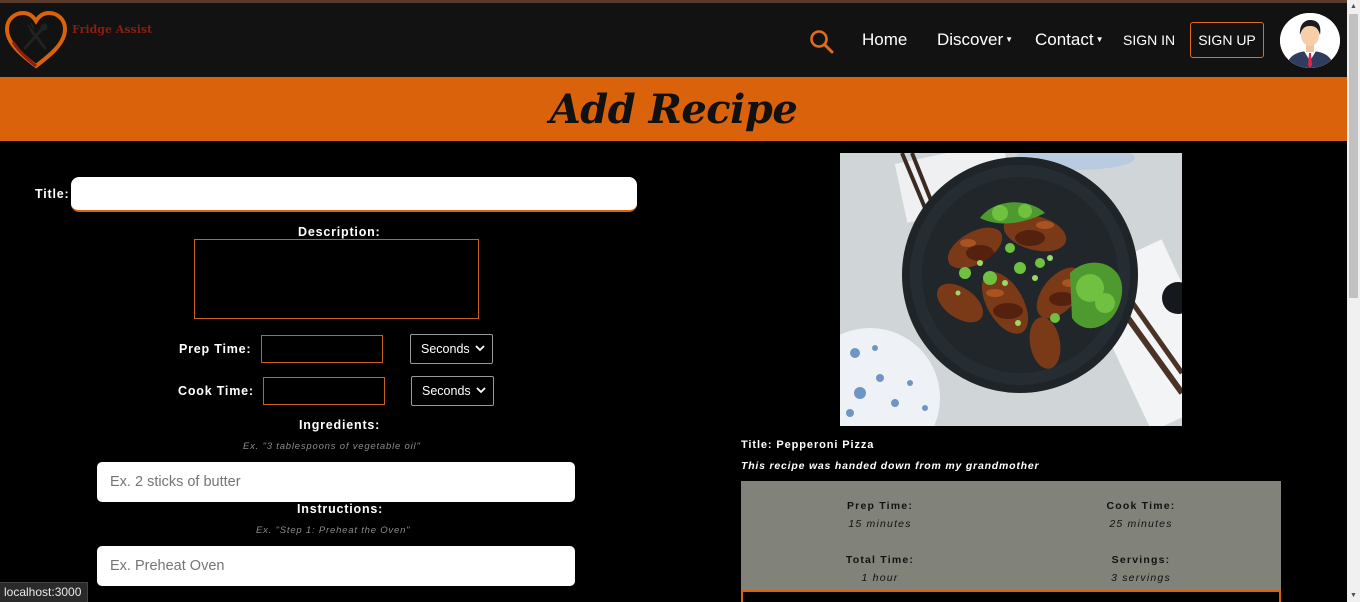 This screenshot has width=1360, height=602. Describe the element at coordinates (215, 349) in the screenshot. I see `prep-time-label: Prep Time:` at that location.